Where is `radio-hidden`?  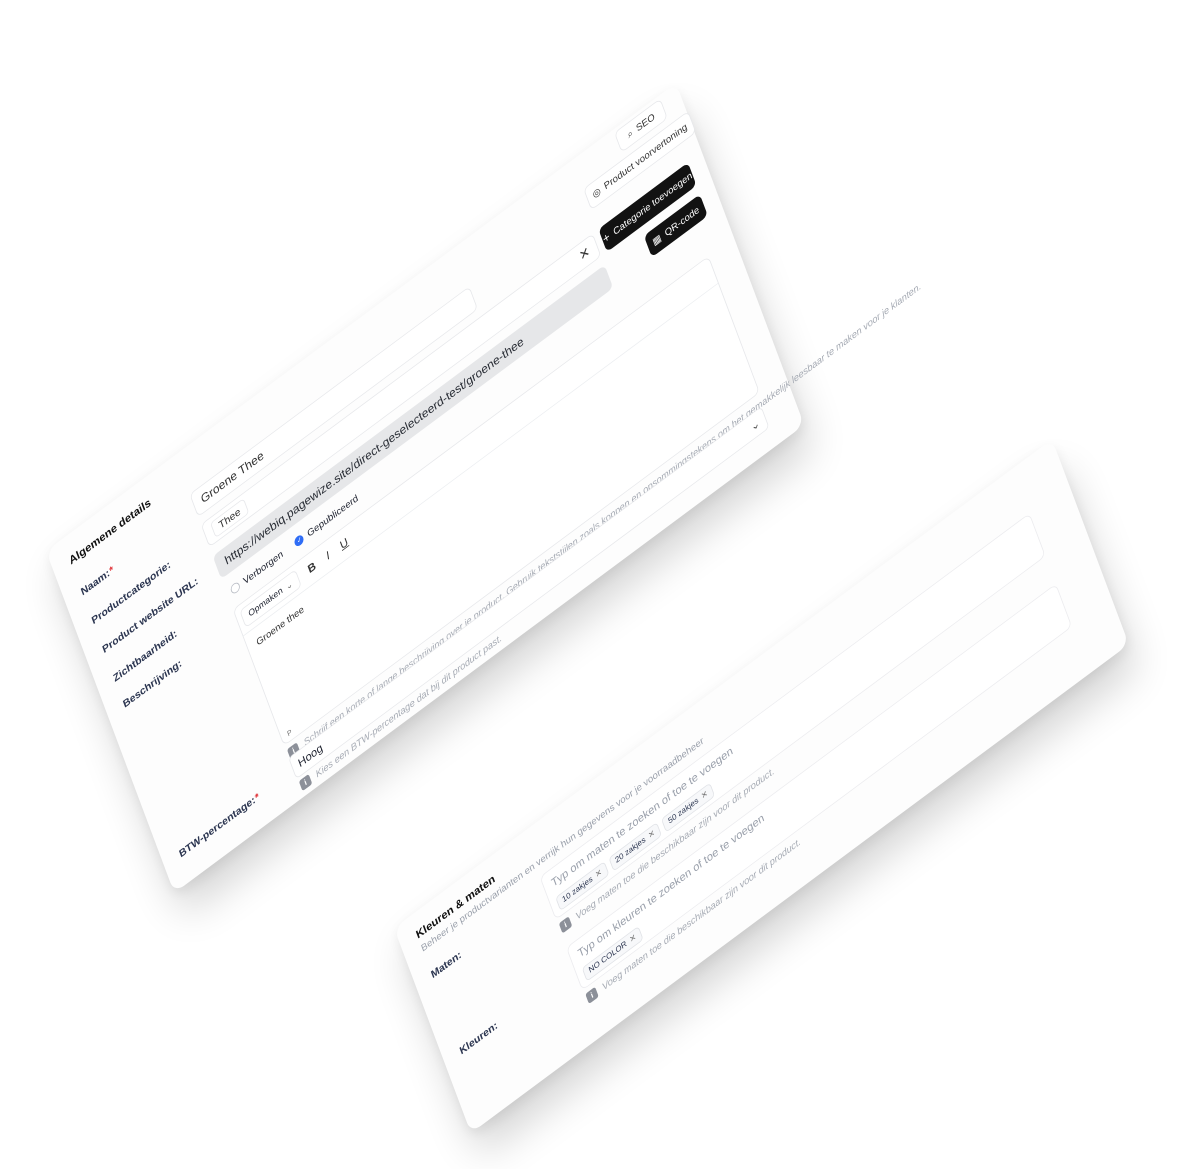 radio-hidden is located at coordinates (235, 588).